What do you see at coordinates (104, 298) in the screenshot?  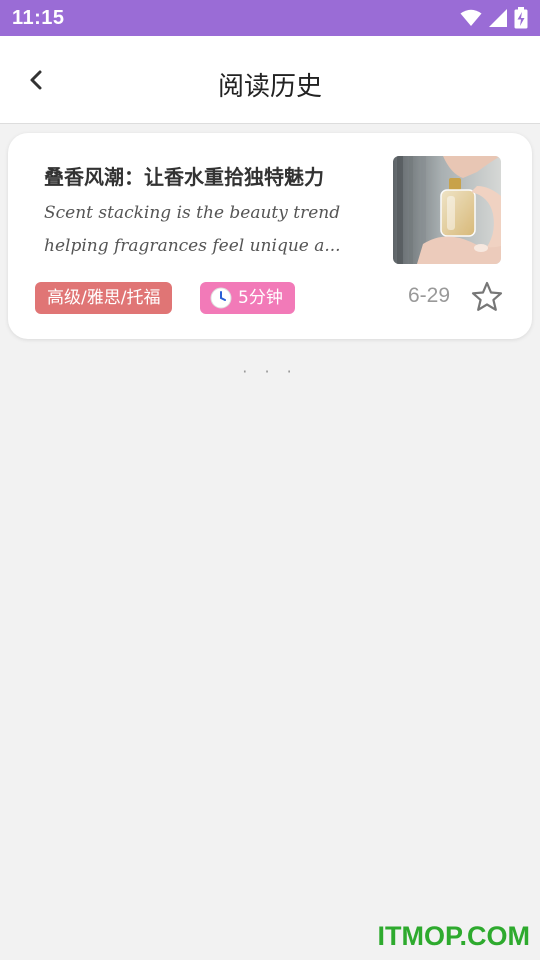 I see `level-tag: 高级/雅思/托福` at bounding box center [104, 298].